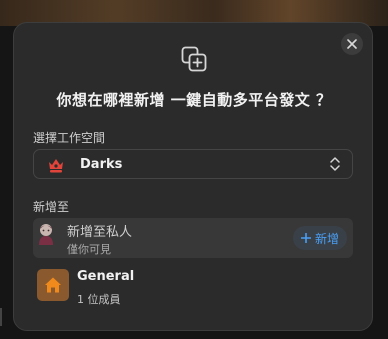 This screenshot has height=339, width=388. Describe the element at coordinates (193, 287) in the screenshot. I see `destination-general-row: General 1 位成員` at that location.